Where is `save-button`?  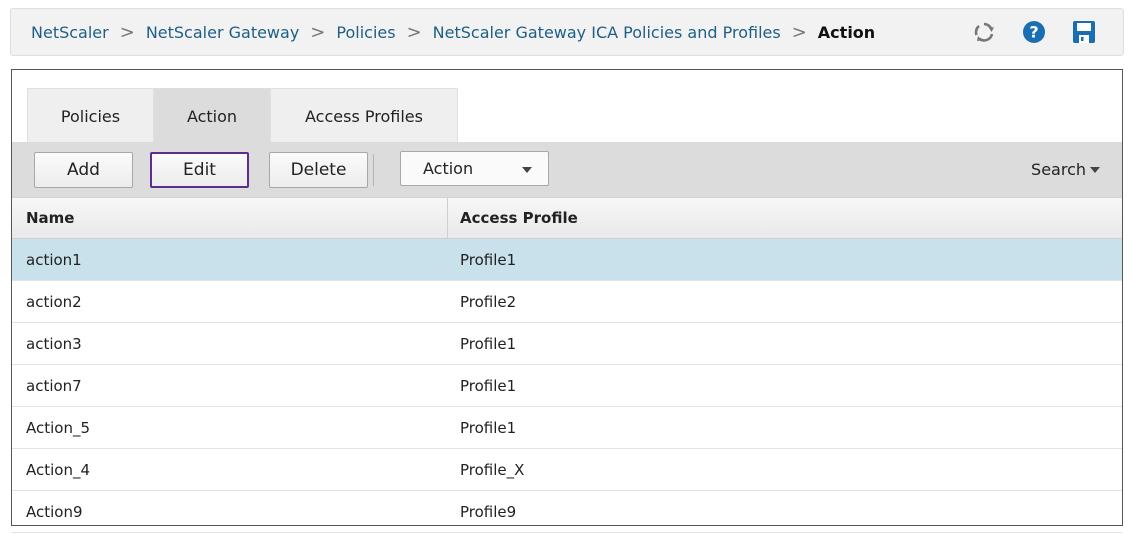 save-button is located at coordinates (1084, 32).